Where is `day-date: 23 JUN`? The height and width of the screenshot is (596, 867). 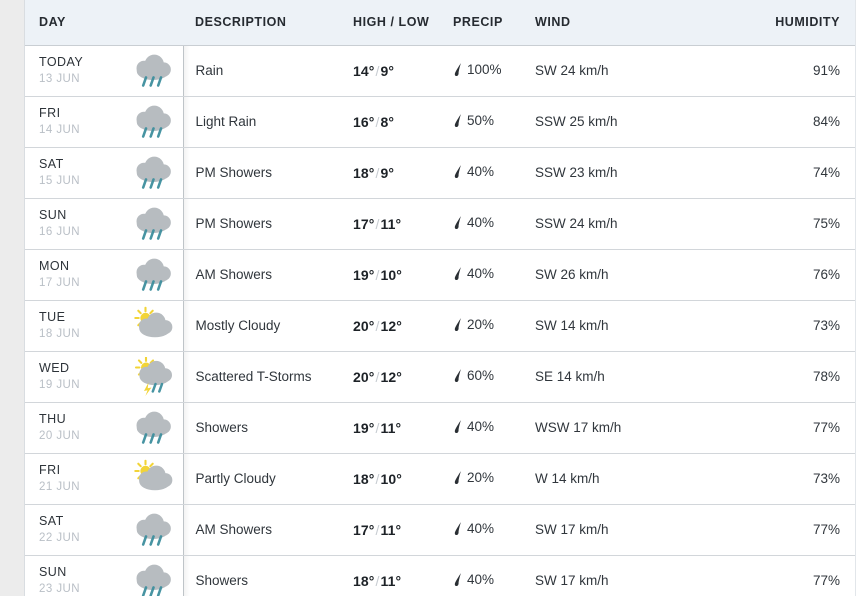
day-date: 23 JUN is located at coordinates (60, 589).